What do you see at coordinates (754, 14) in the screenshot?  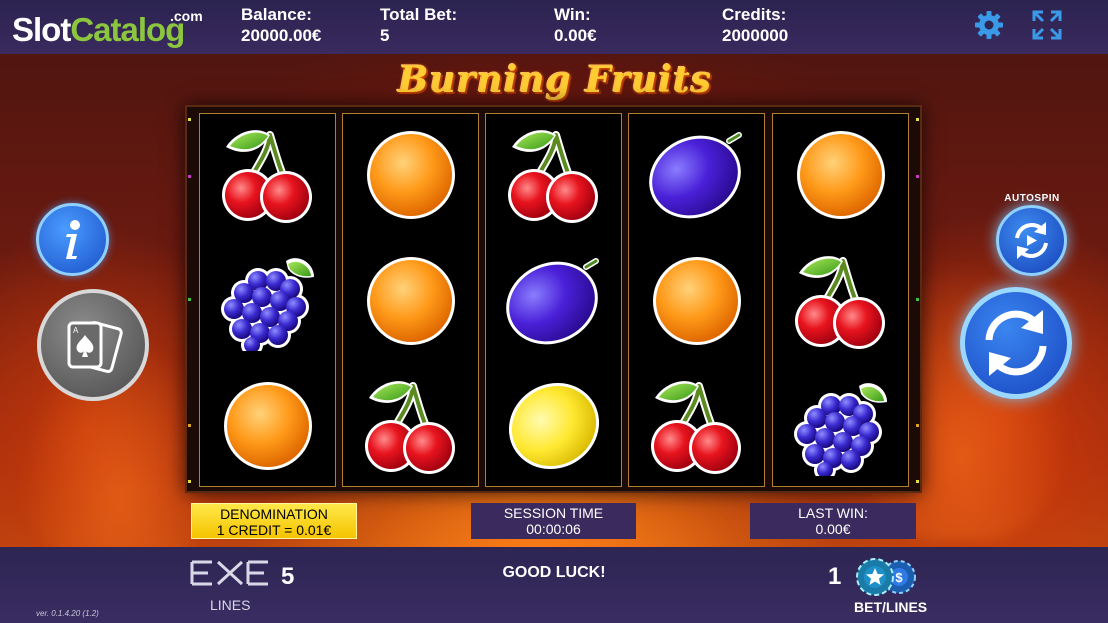 I see `credits-label: Credits:` at bounding box center [754, 14].